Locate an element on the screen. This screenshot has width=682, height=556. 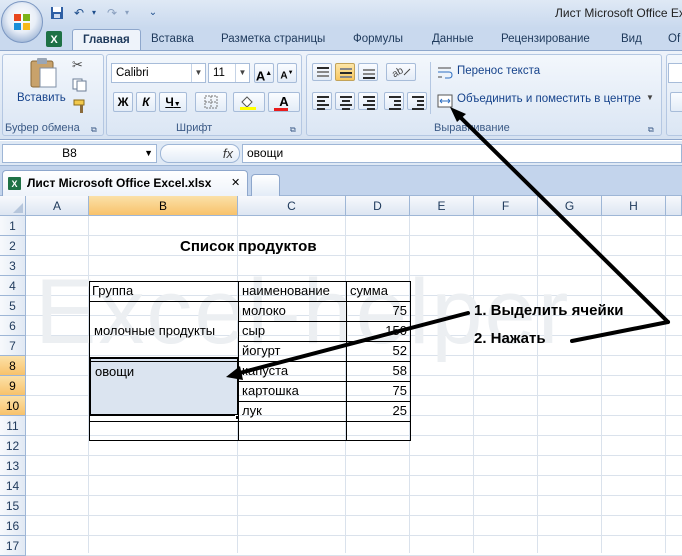
office-button is located at coordinates (22, 22).